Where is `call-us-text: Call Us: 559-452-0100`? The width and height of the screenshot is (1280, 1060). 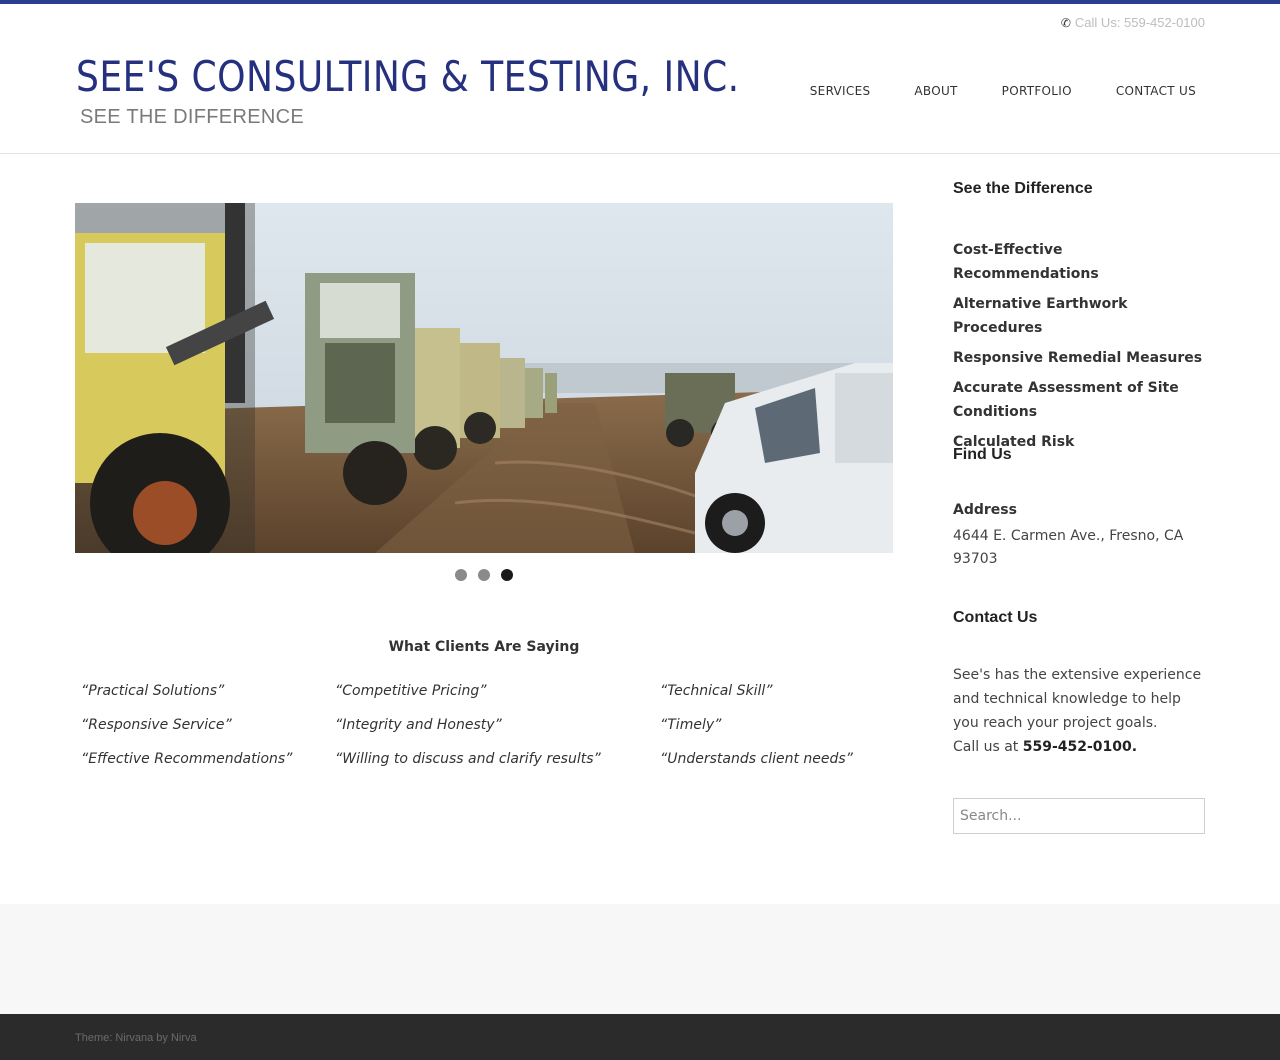 call-us-text: Call Us: 559-452-0100 is located at coordinates (1139, 22).